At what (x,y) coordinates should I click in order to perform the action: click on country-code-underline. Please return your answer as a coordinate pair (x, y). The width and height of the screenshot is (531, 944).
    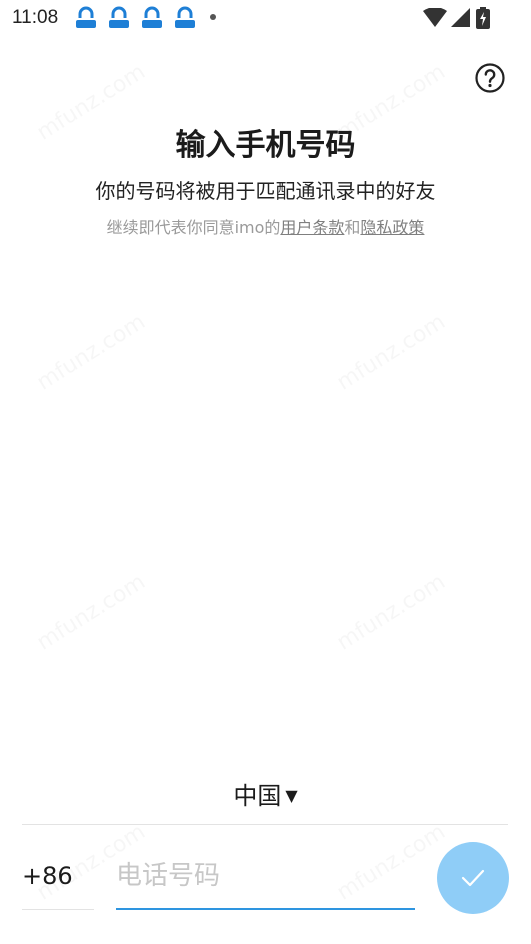
    Looking at the image, I should click on (58, 909).